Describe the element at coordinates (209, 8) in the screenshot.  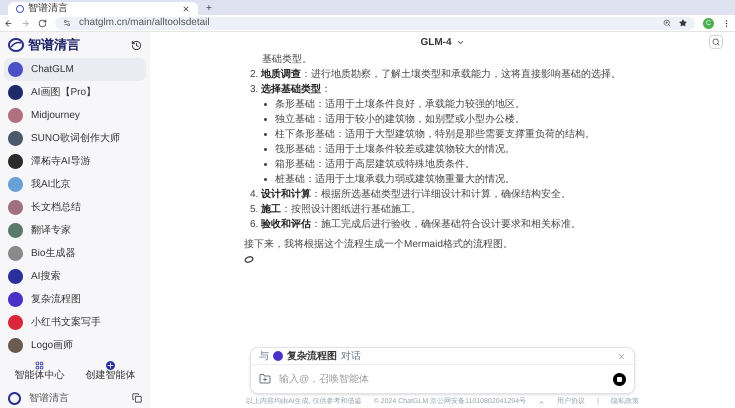
I see `new-tab-button: +` at that location.